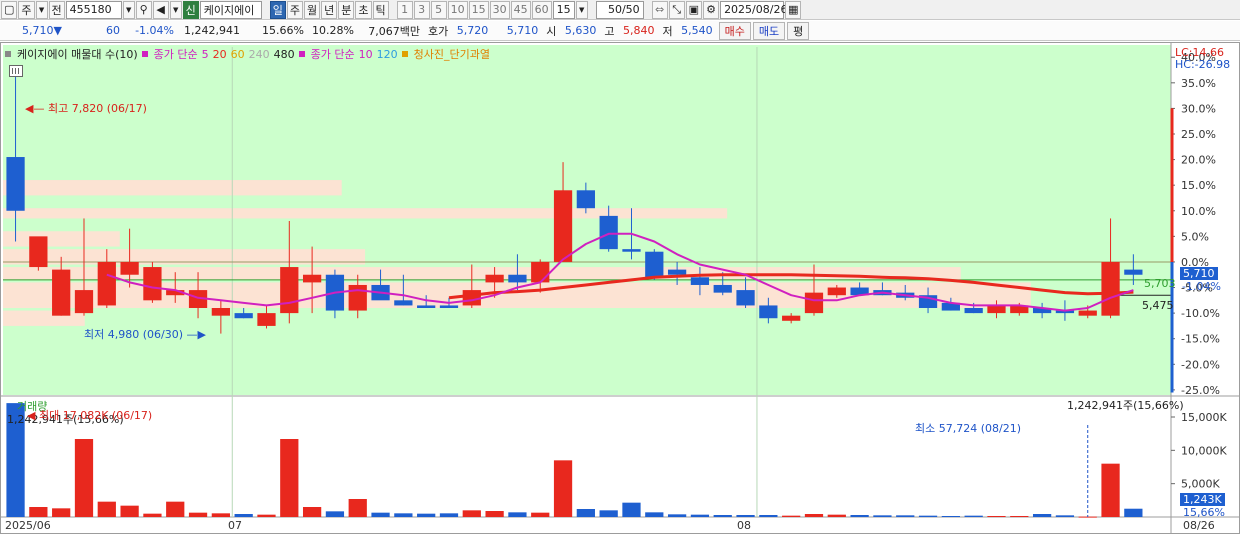  I want to click on period-select: 주, so click(26, 9).